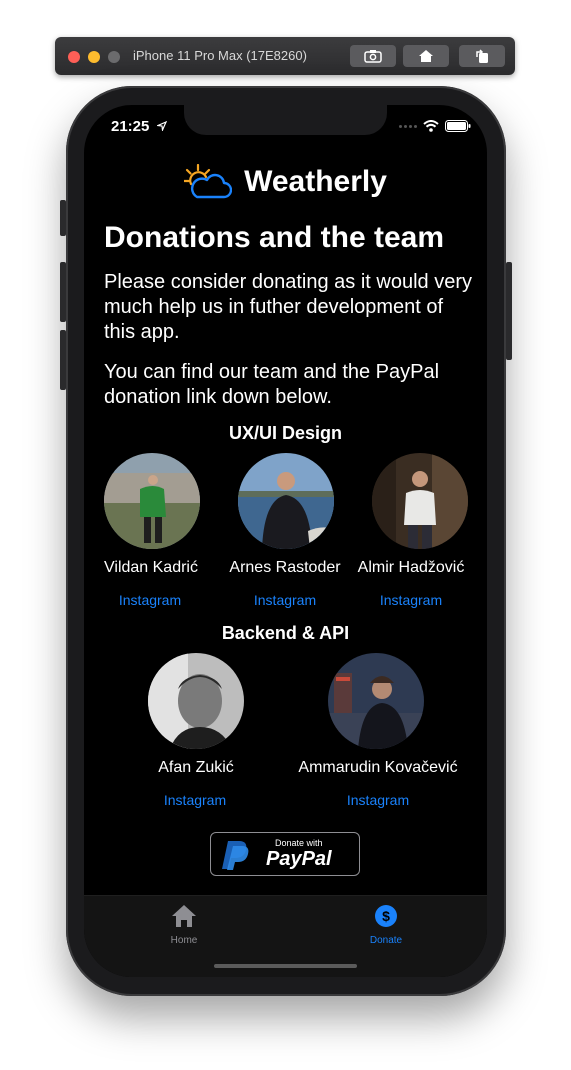 This screenshot has width=571, height=1070. What do you see at coordinates (285, 120) in the screenshot?
I see `notch` at bounding box center [285, 120].